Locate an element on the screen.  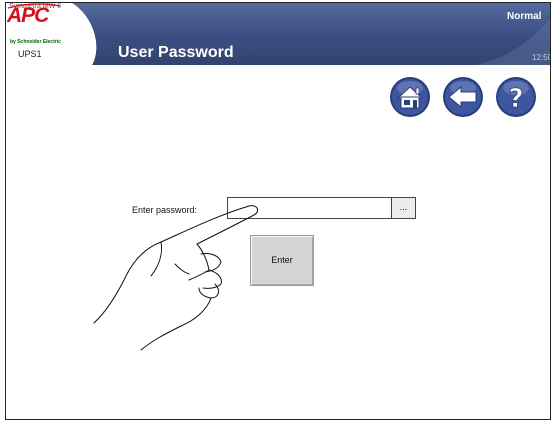
header-background is located at coordinates (278, 34).